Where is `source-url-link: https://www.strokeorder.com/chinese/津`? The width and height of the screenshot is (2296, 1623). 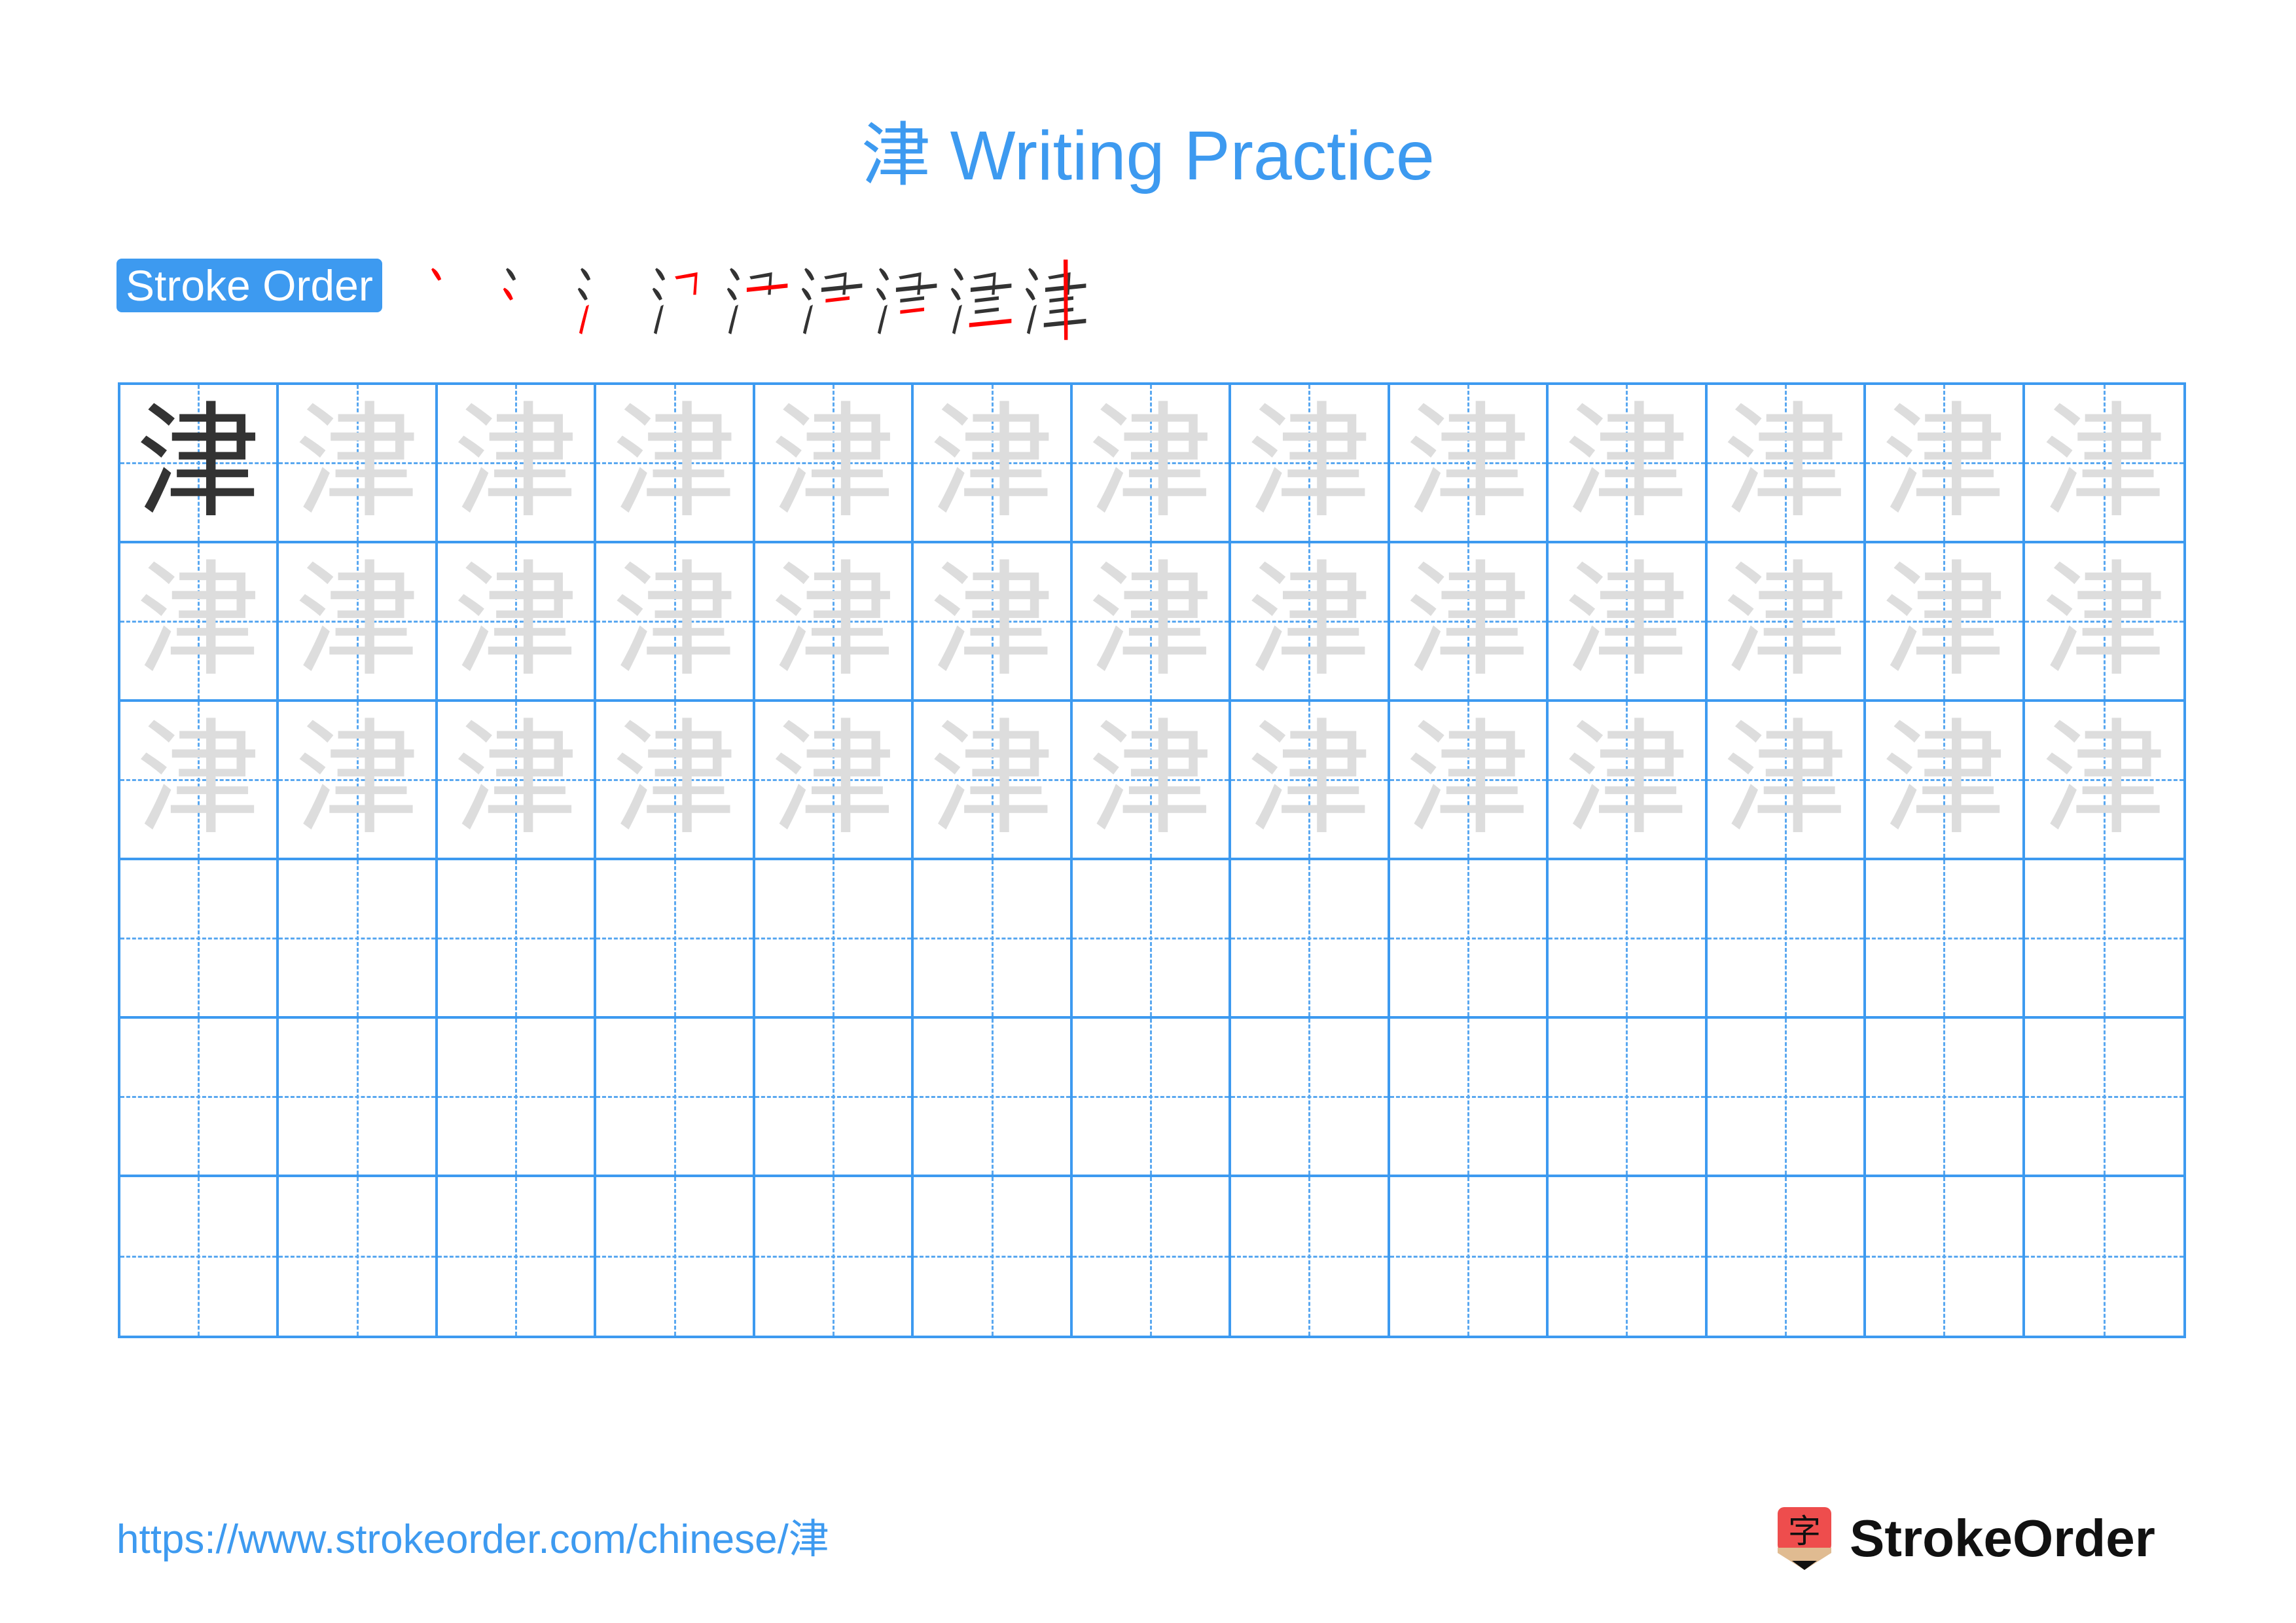 source-url-link: https://www.strokeorder.com/chinese/津 is located at coordinates (473, 1540).